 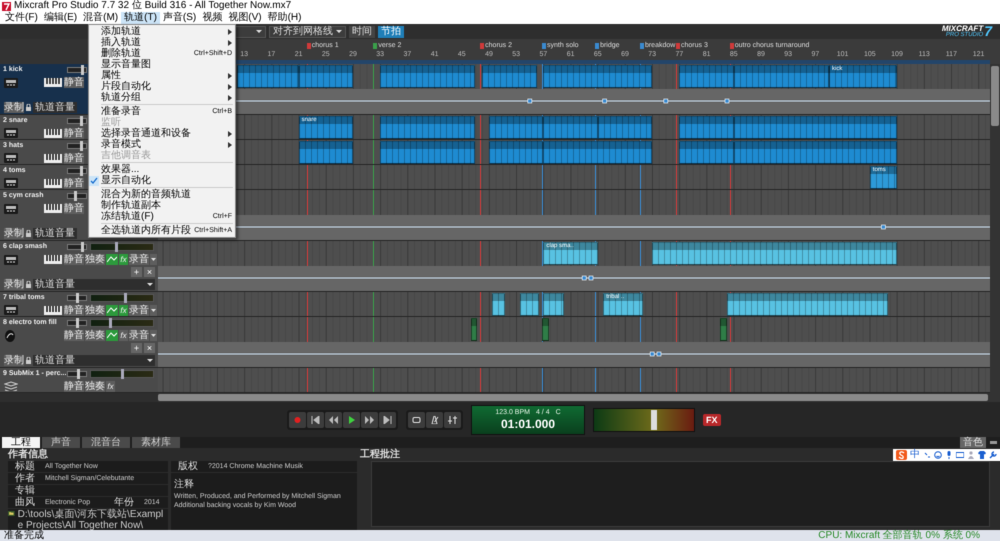 I want to click on horizontal-scrollbar, so click(x=574, y=397).